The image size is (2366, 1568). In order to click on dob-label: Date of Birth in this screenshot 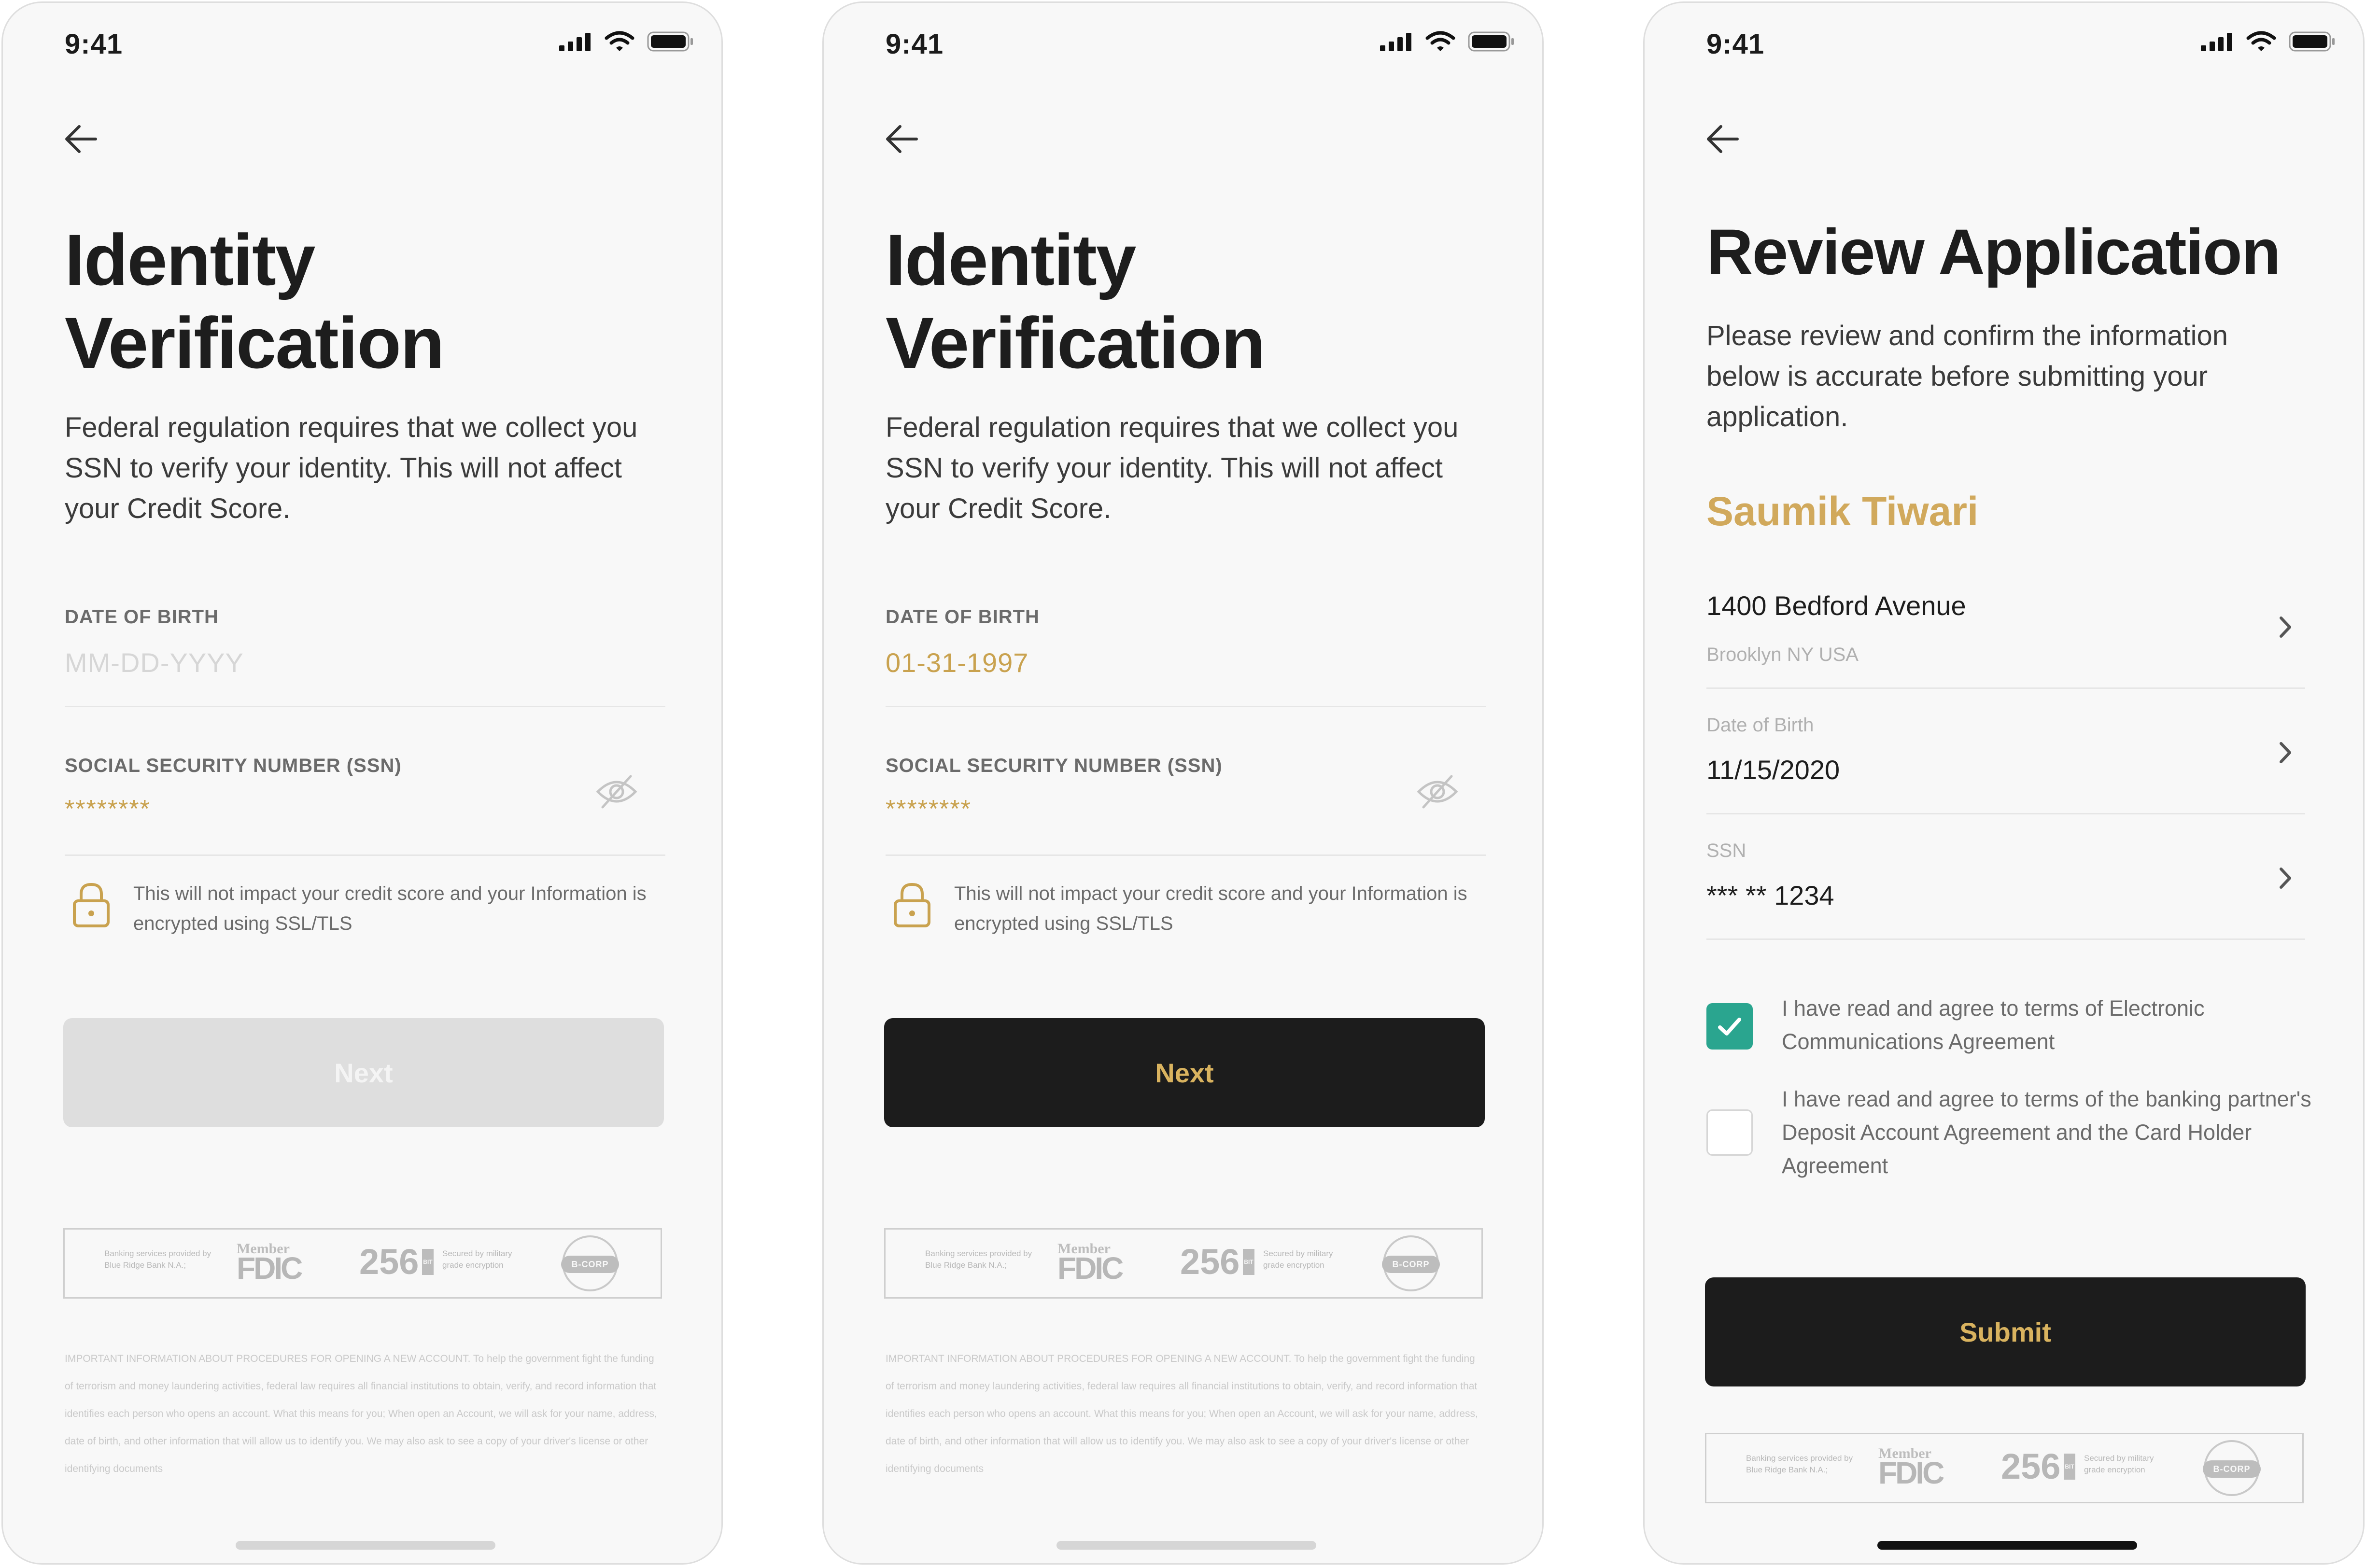, I will do `click(1760, 725)`.